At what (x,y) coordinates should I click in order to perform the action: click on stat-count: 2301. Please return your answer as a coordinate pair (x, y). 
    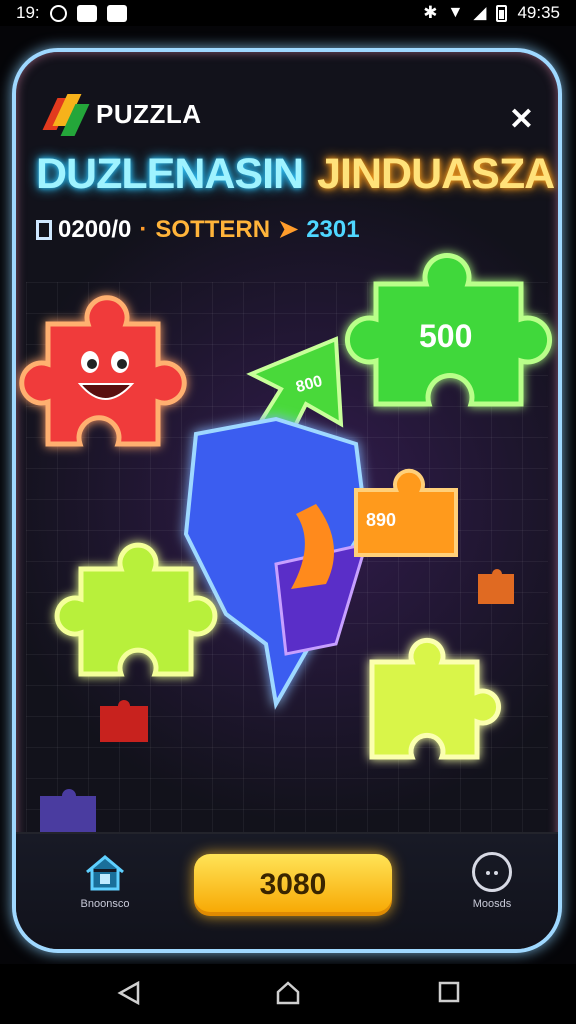
    Looking at the image, I should click on (333, 229).